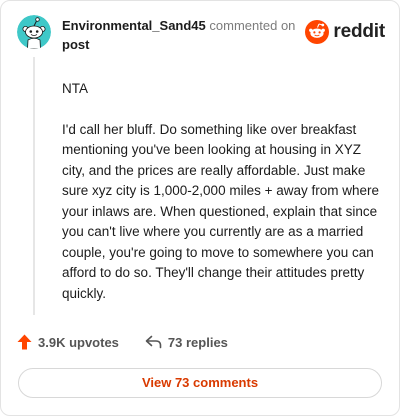 This screenshot has height=416, width=400. I want to click on comment-verdict: NTA, so click(75, 88).